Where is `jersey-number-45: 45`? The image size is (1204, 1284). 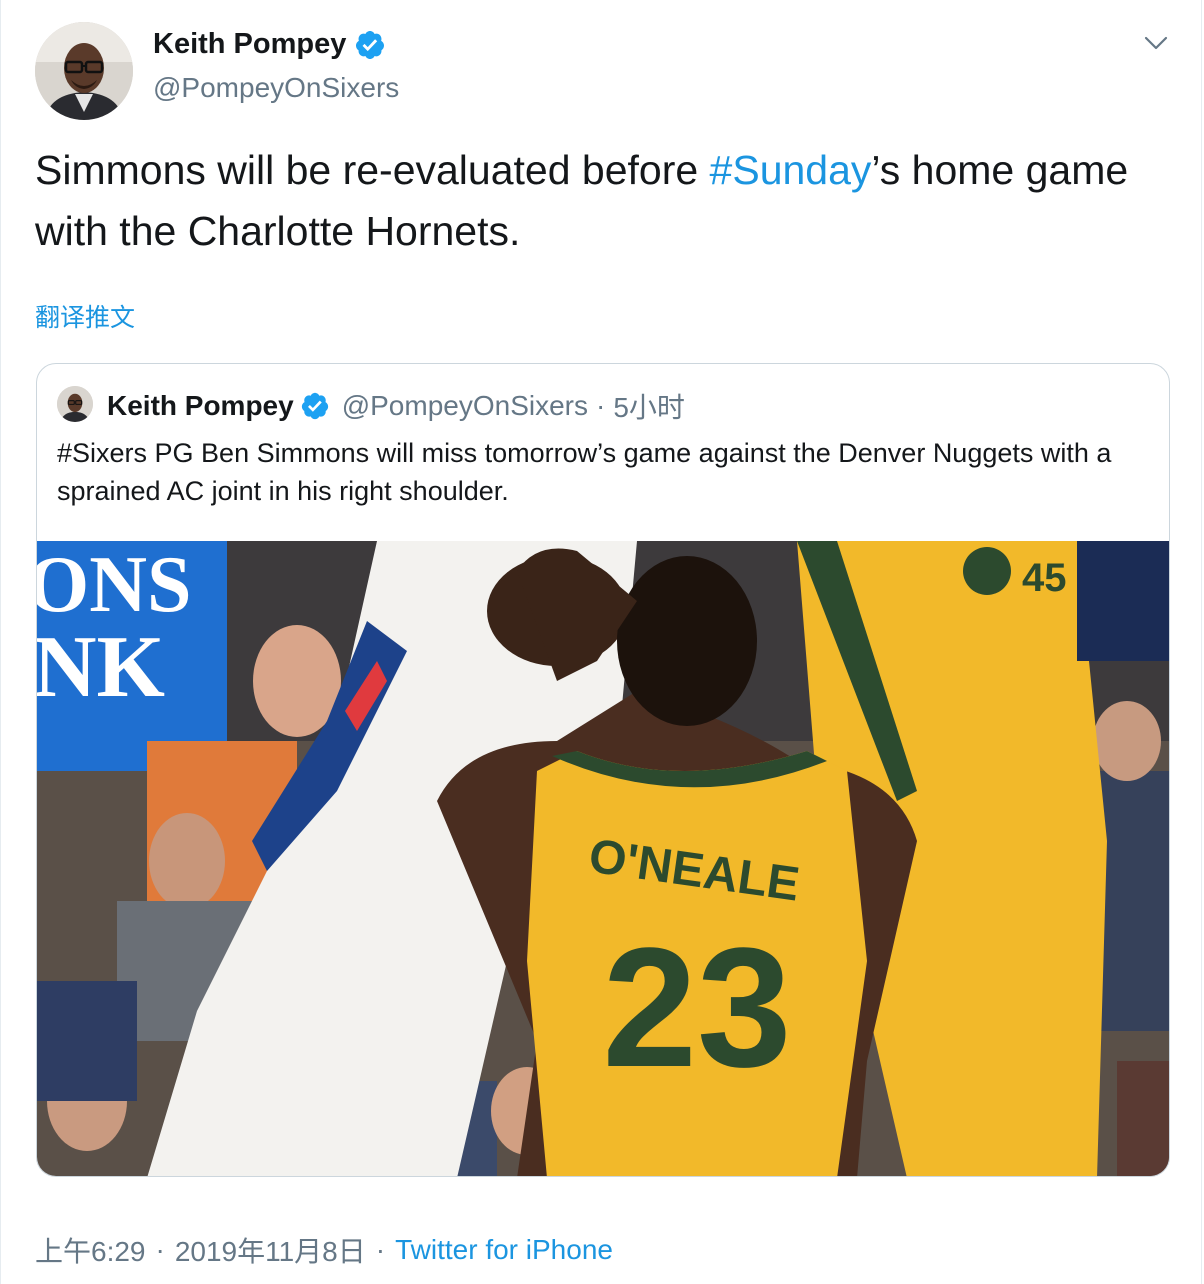
jersey-number-45: 45 is located at coordinates (1044, 578).